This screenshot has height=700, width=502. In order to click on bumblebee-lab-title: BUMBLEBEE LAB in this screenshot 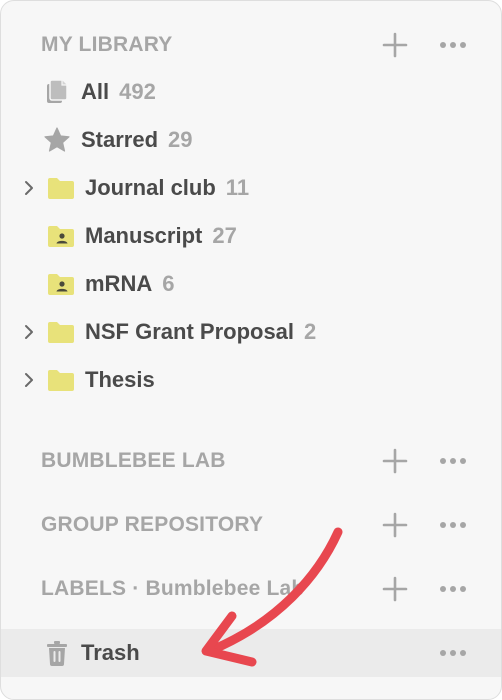, I will do `click(133, 460)`.